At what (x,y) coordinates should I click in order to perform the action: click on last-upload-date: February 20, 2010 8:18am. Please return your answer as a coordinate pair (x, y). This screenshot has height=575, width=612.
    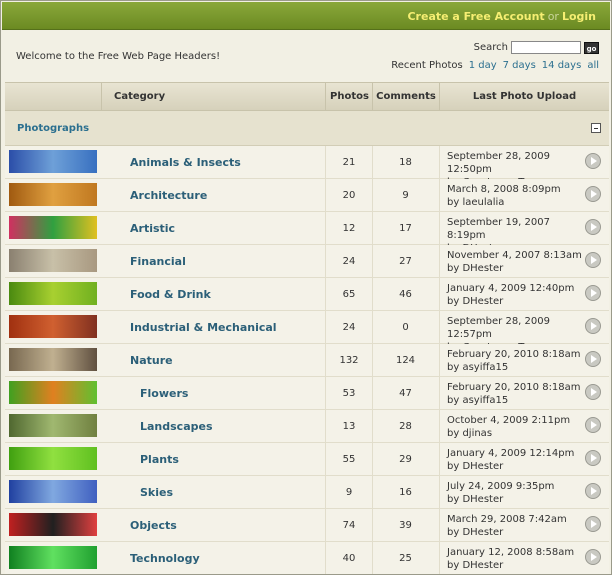
    Looking at the image, I should click on (514, 354).